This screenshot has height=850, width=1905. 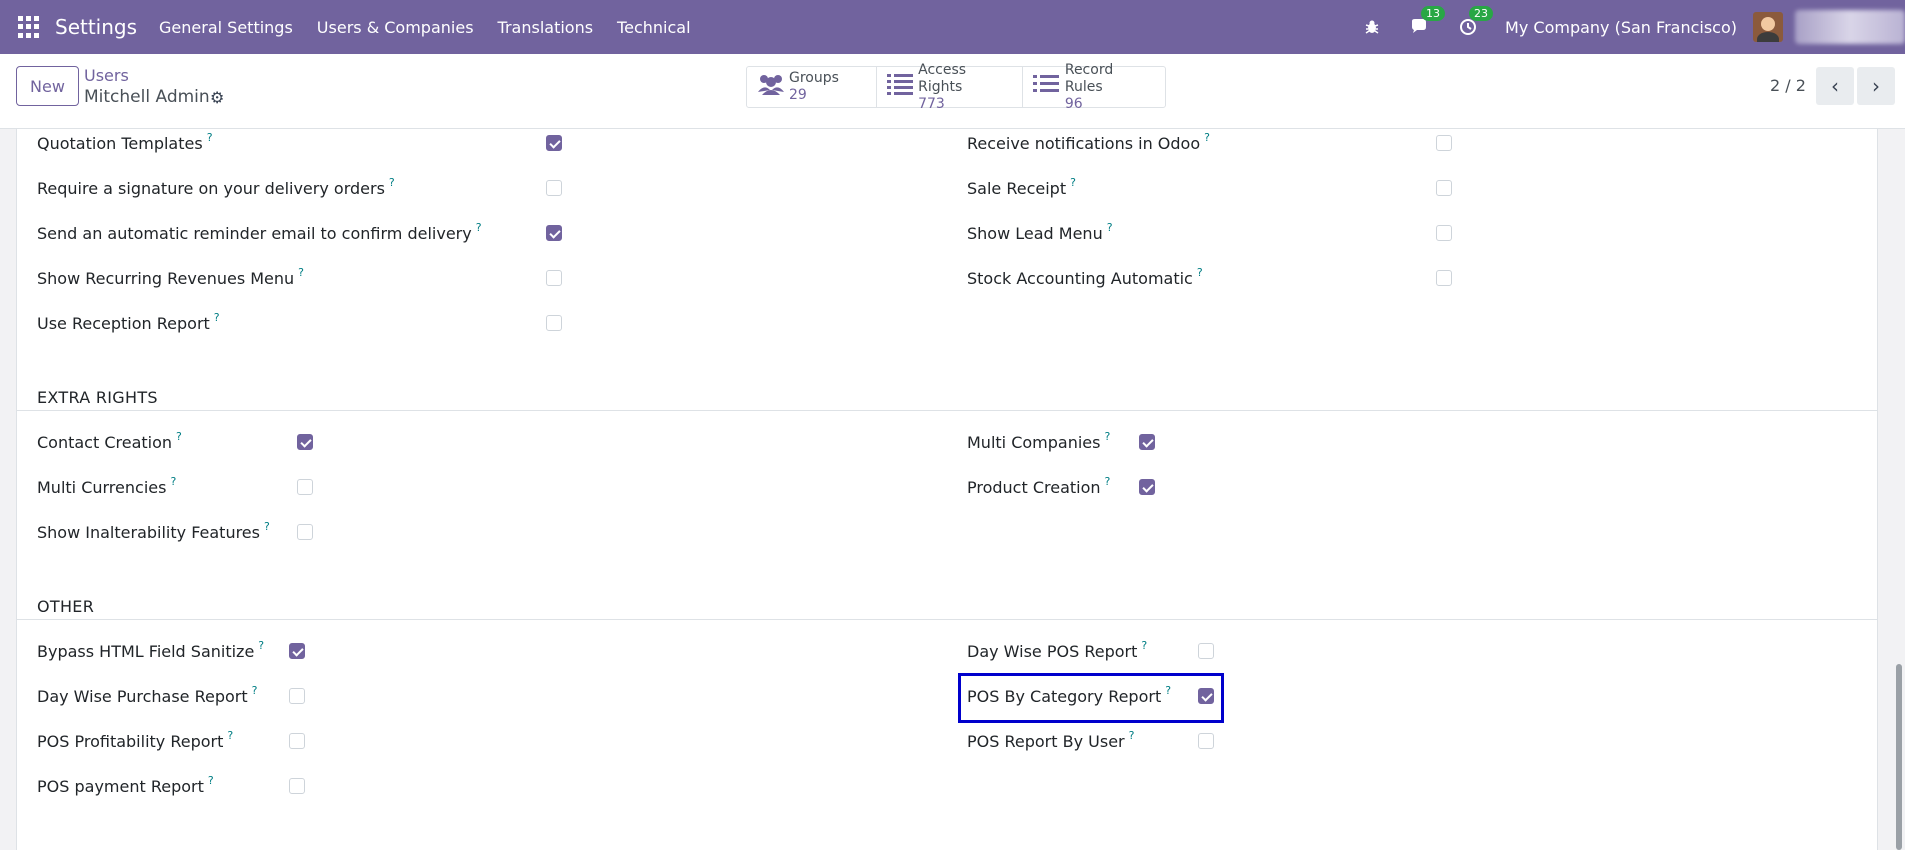 I want to click on checkbox-day-wise-purchase-report, so click(x=297, y=696).